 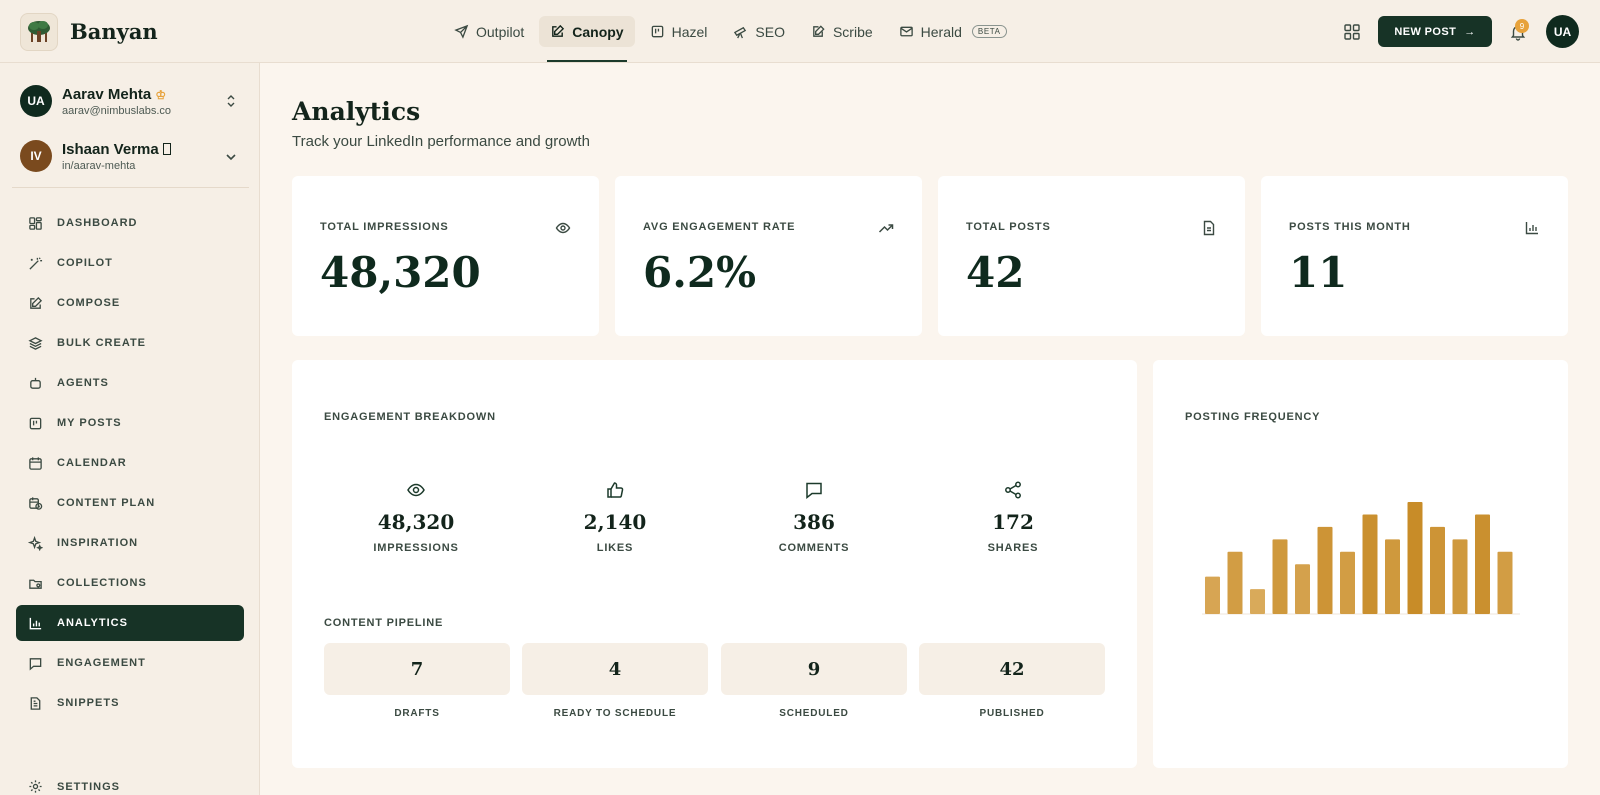 I want to click on engagement-label: IMPRESSIONS, so click(x=416, y=548).